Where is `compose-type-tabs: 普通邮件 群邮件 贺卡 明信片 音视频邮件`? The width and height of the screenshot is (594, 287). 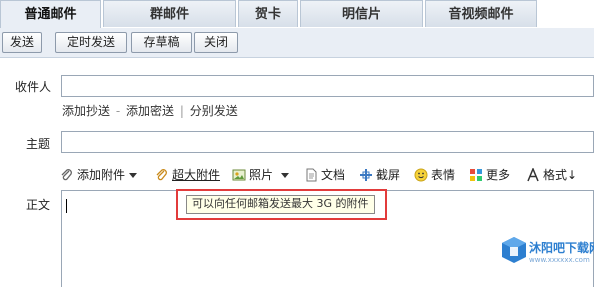 compose-type-tabs: 普通邮件 群邮件 贺卡 明信片 音视频邮件 is located at coordinates (297, 14).